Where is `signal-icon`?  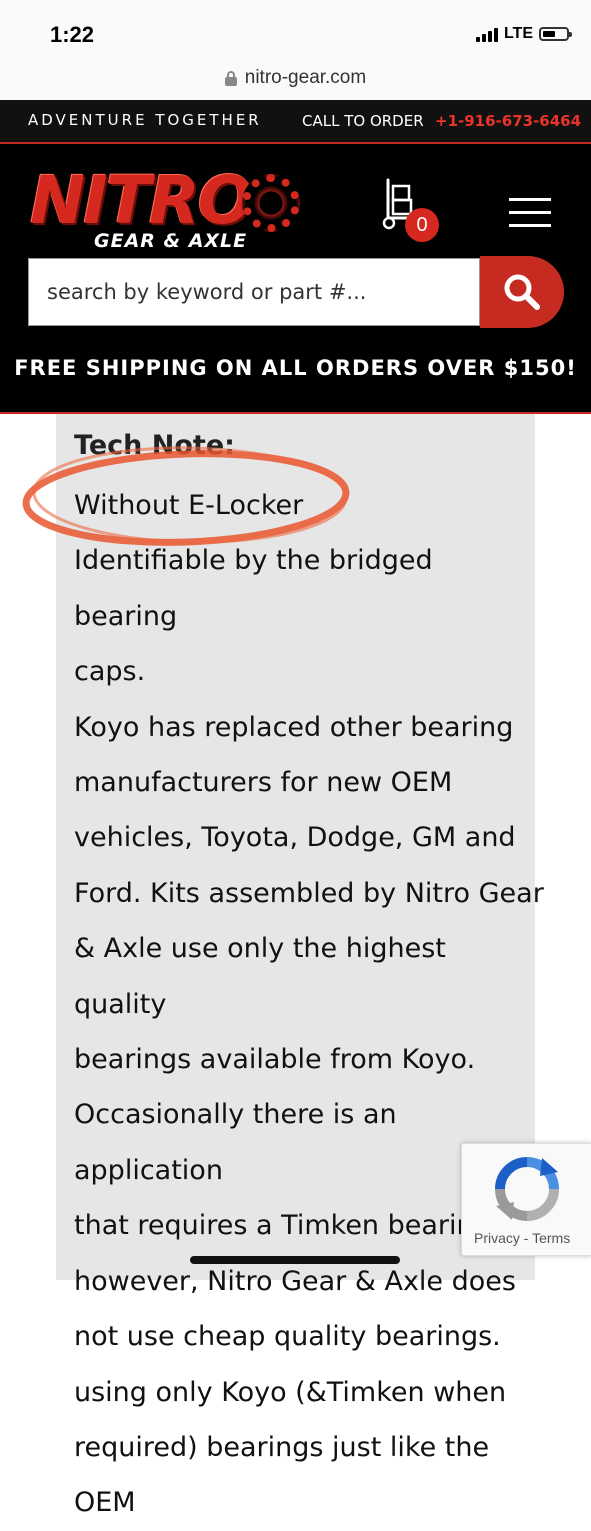 signal-icon is located at coordinates (486, 34).